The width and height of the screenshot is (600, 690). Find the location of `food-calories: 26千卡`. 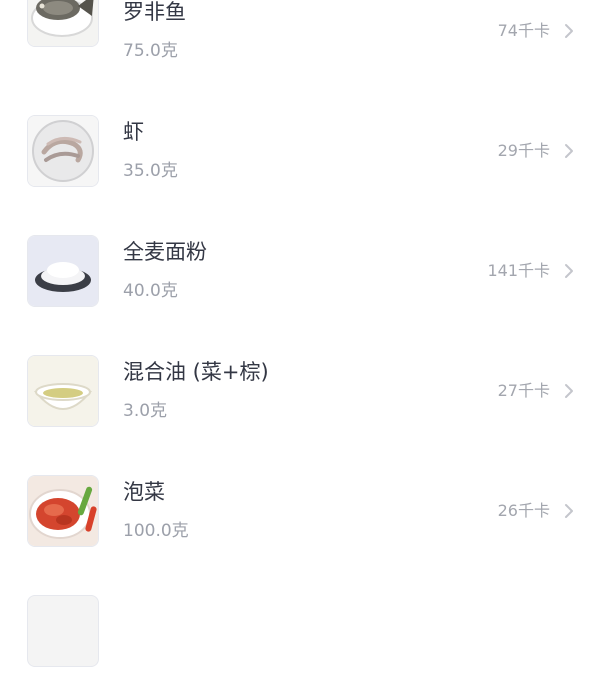

food-calories: 26千卡 is located at coordinates (523, 510).